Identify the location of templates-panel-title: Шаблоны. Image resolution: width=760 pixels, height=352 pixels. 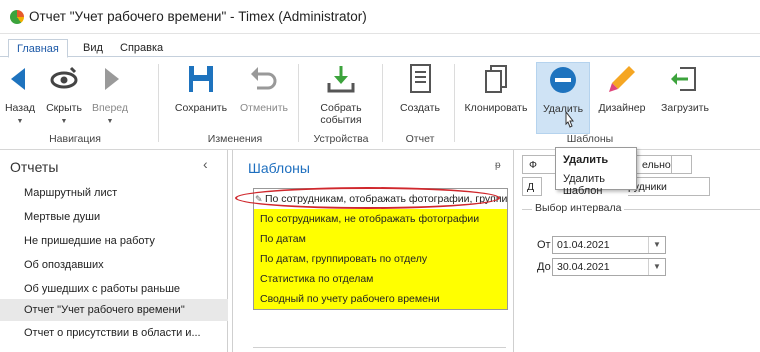
(279, 168).